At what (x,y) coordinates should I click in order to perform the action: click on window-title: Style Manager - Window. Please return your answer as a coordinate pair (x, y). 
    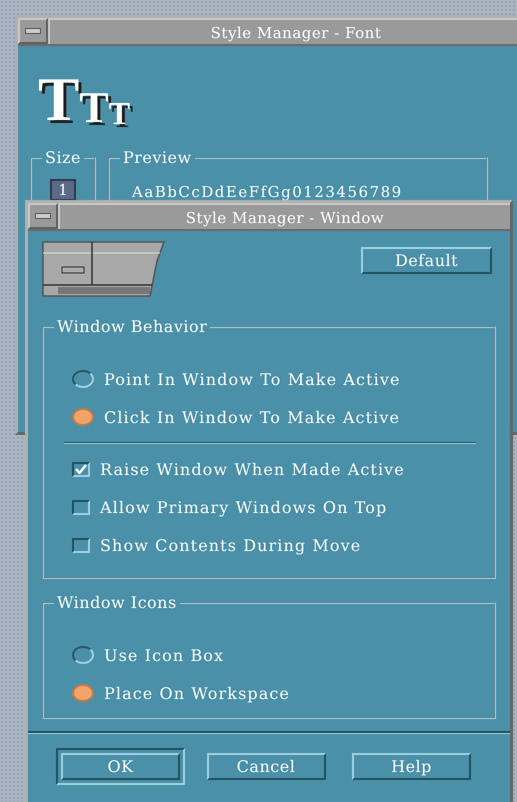
    Looking at the image, I should click on (284, 216).